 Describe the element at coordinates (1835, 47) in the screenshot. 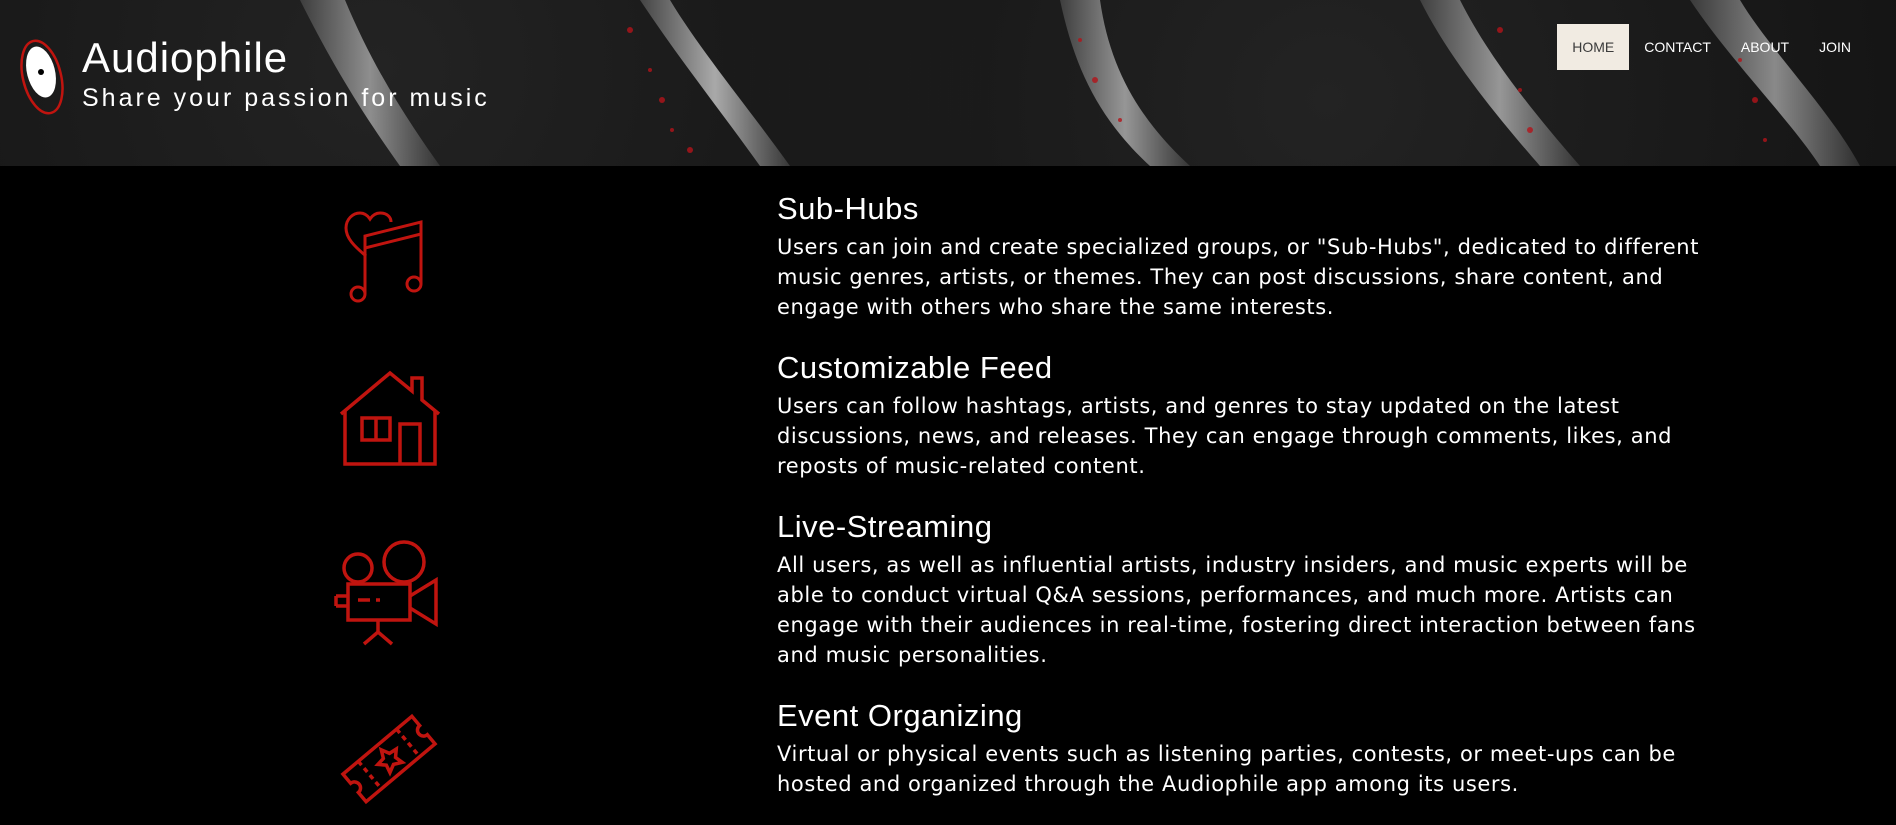

I see `nav-join: JOIN` at that location.